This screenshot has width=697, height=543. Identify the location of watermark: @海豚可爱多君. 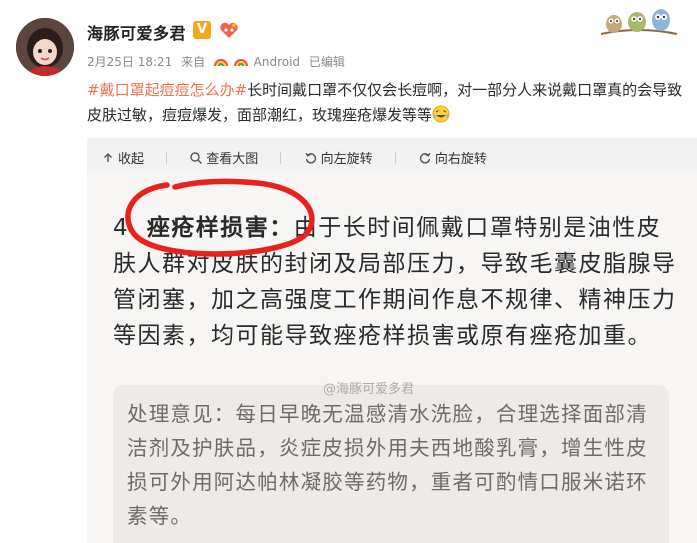
(369, 389).